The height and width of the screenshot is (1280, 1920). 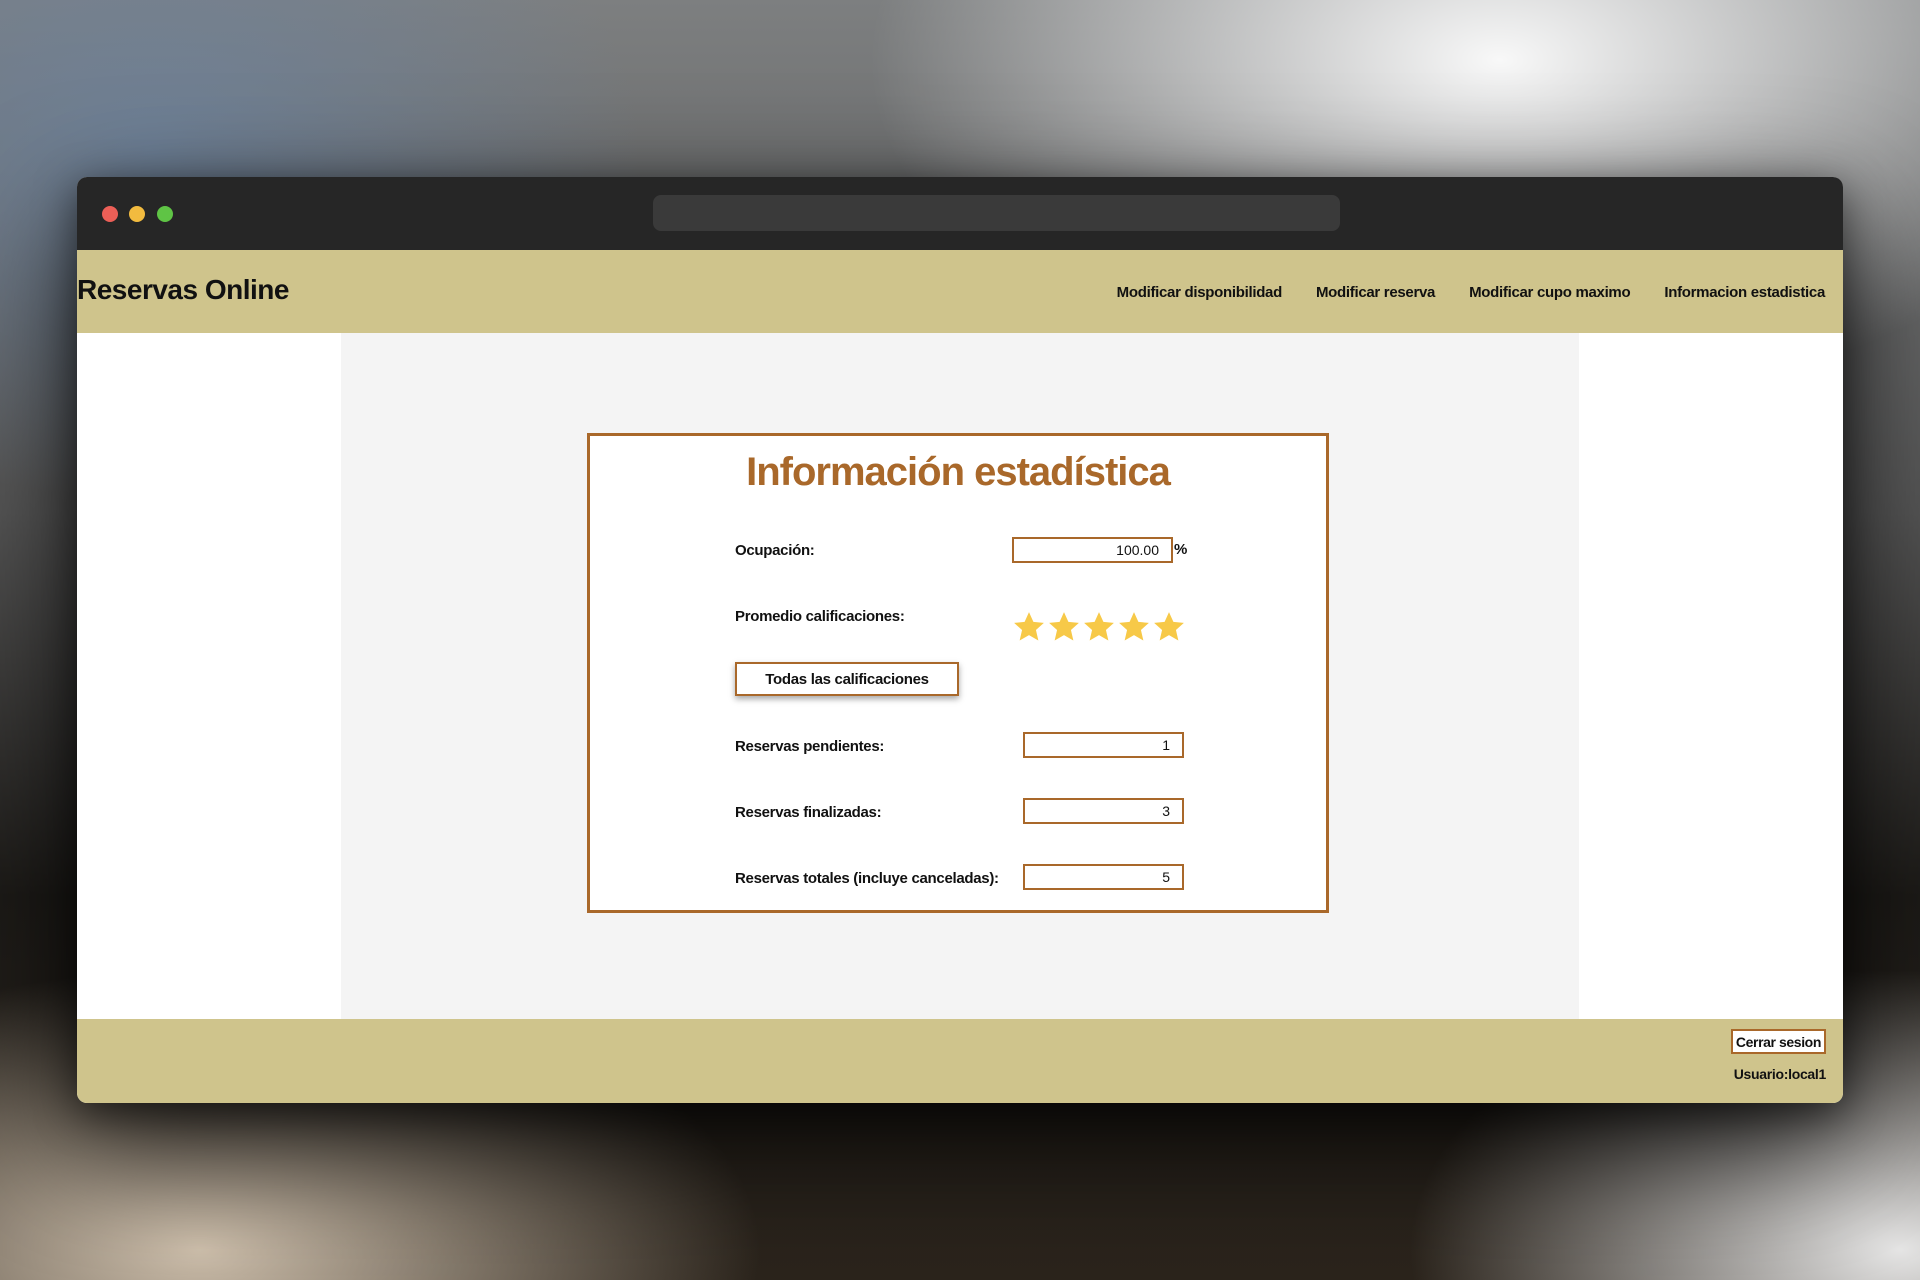 What do you see at coordinates (820, 616) in the screenshot?
I see `rating-label: Promedio calificaciones:` at bounding box center [820, 616].